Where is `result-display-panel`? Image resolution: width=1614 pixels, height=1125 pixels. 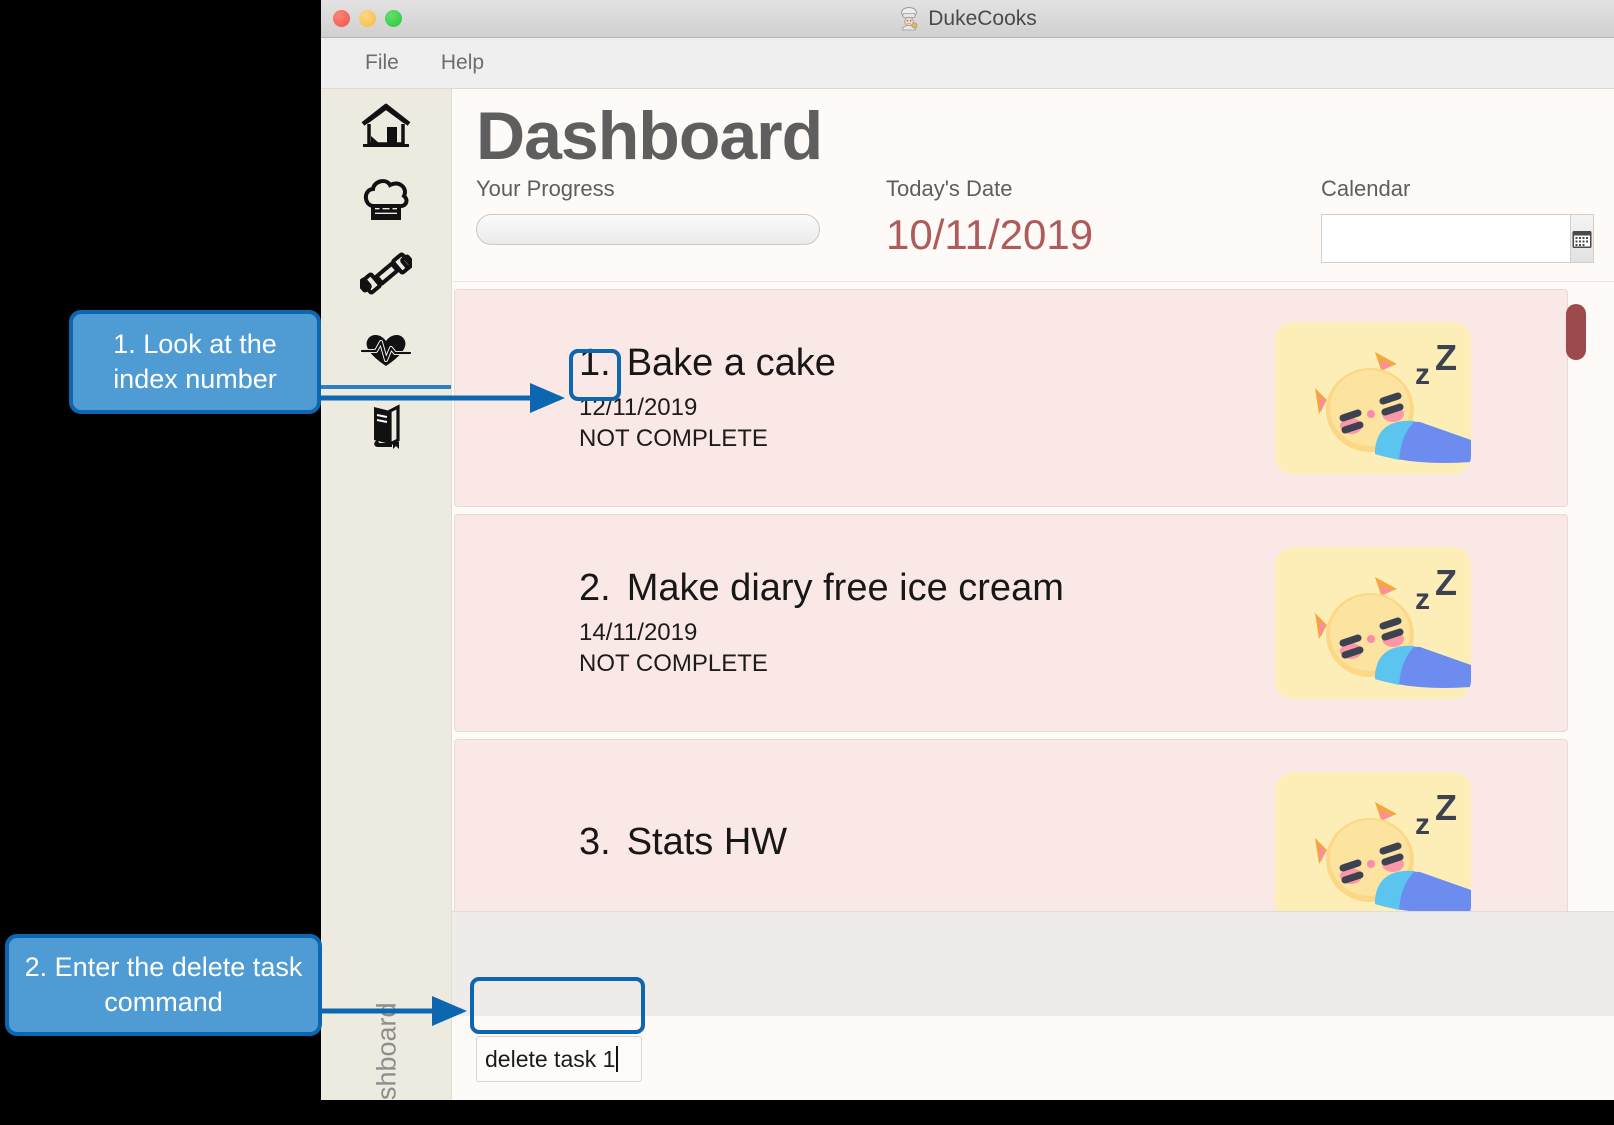 result-display-panel is located at coordinates (1033, 963).